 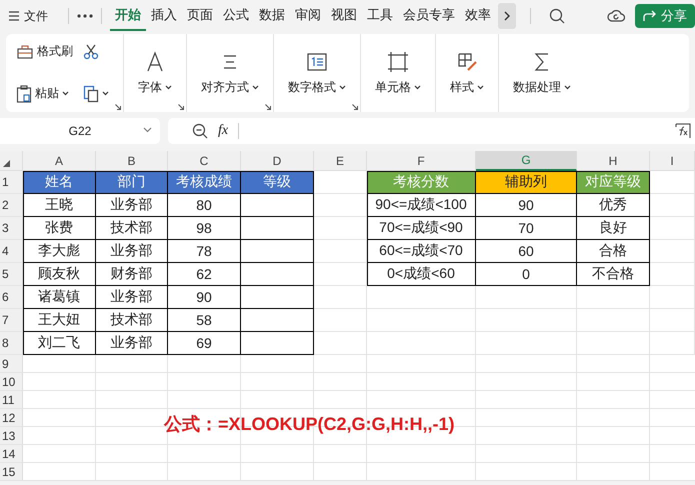 What do you see at coordinates (128, 16) in the screenshot?
I see `ribbon-tab: 开始` at bounding box center [128, 16].